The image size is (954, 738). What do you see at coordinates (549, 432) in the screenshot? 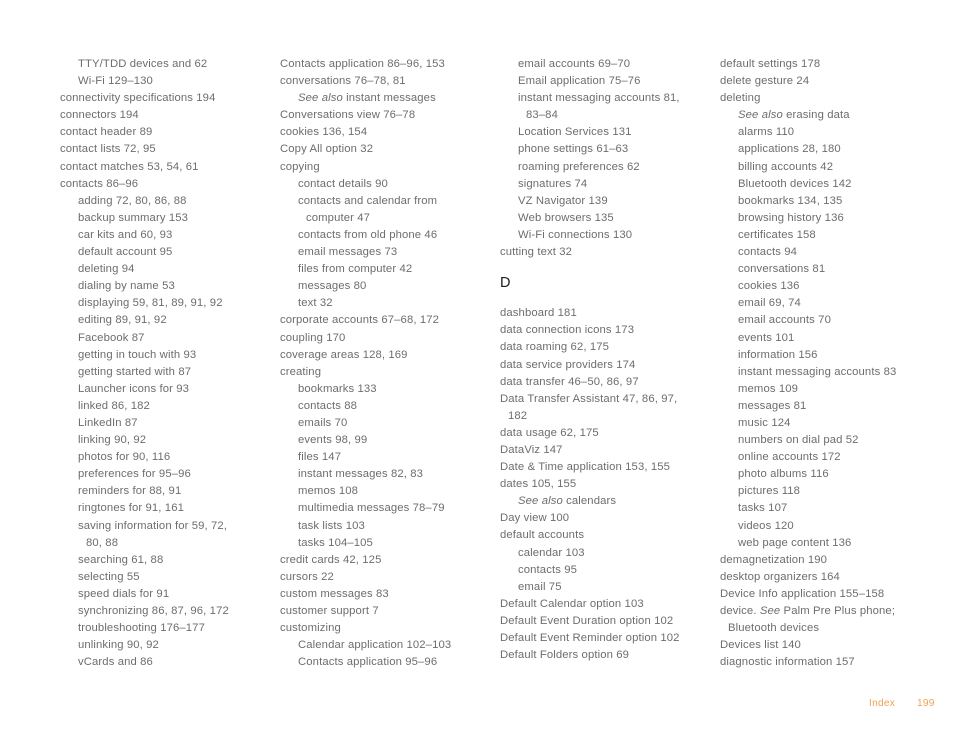
I see `index-entry: data usage 62, 175` at bounding box center [549, 432].